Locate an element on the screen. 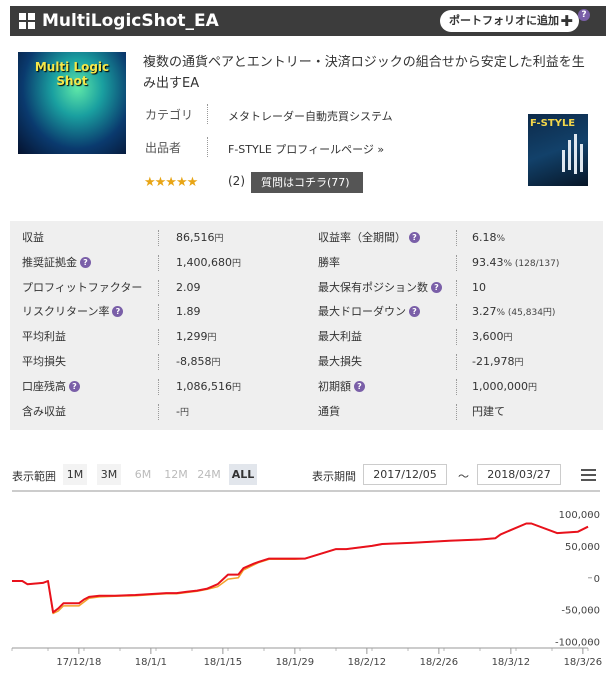 Image resolution: width=613 pixels, height=675 pixels. stat-value: 86,516円 is located at coordinates (200, 238).